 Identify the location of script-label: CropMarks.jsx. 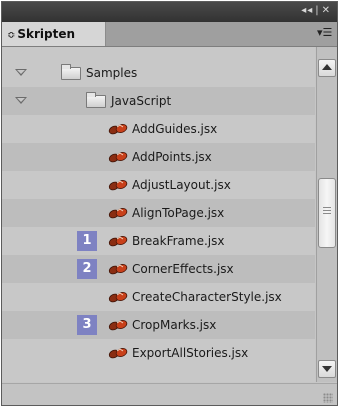
(174, 325).